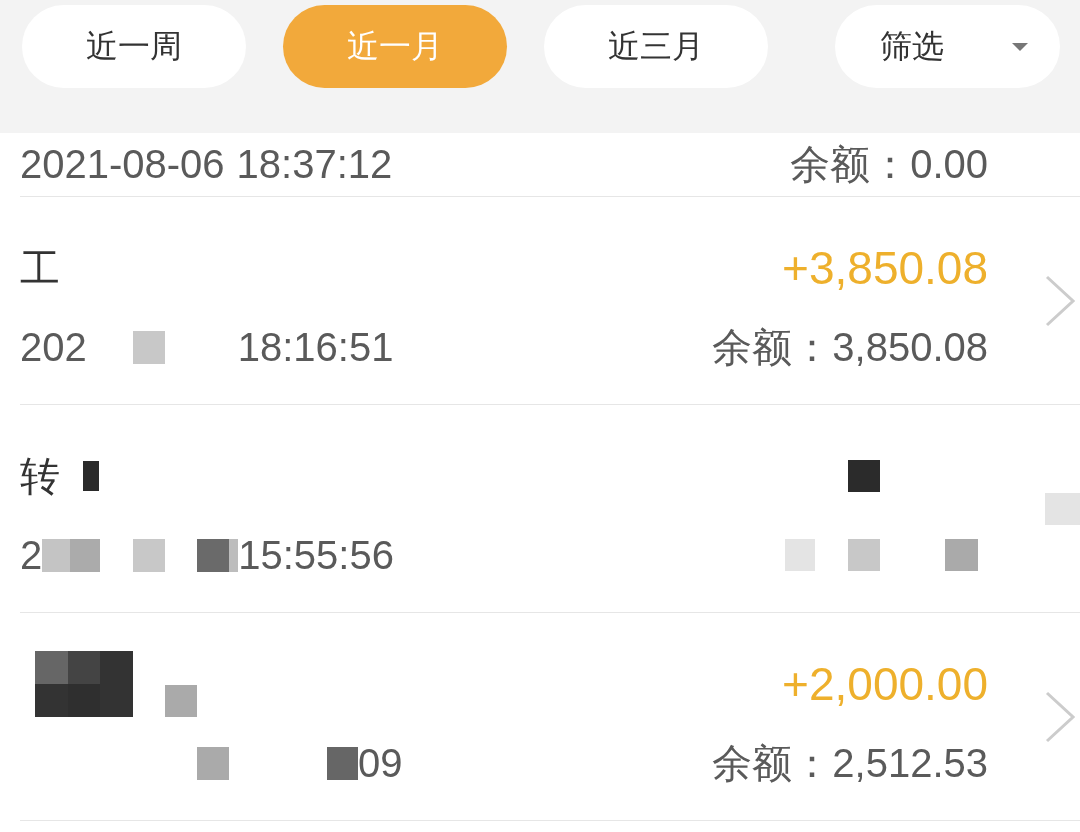 This screenshot has height=832, width=1080. I want to click on balance-text: 余额：3,850.08, so click(850, 347).